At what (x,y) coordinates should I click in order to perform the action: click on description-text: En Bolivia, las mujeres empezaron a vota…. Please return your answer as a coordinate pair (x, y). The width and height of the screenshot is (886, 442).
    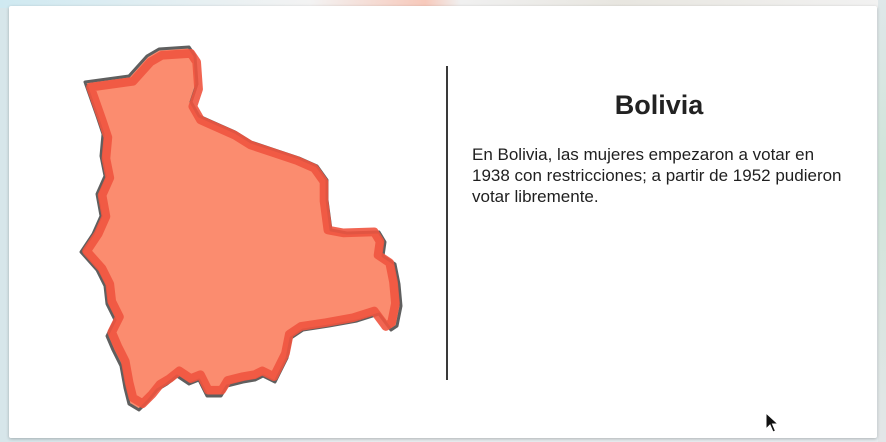
    Looking at the image, I should click on (657, 175).